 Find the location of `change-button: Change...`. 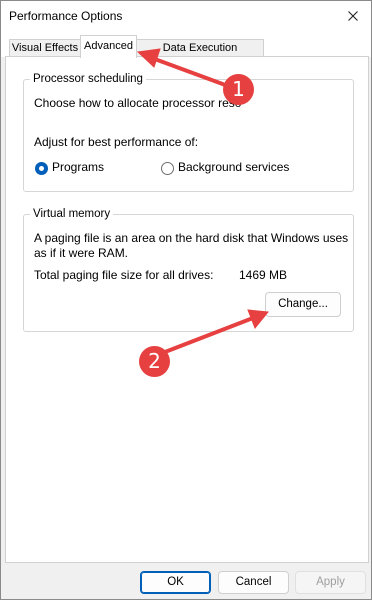

change-button: Change... is located at coordinates (303, 304).